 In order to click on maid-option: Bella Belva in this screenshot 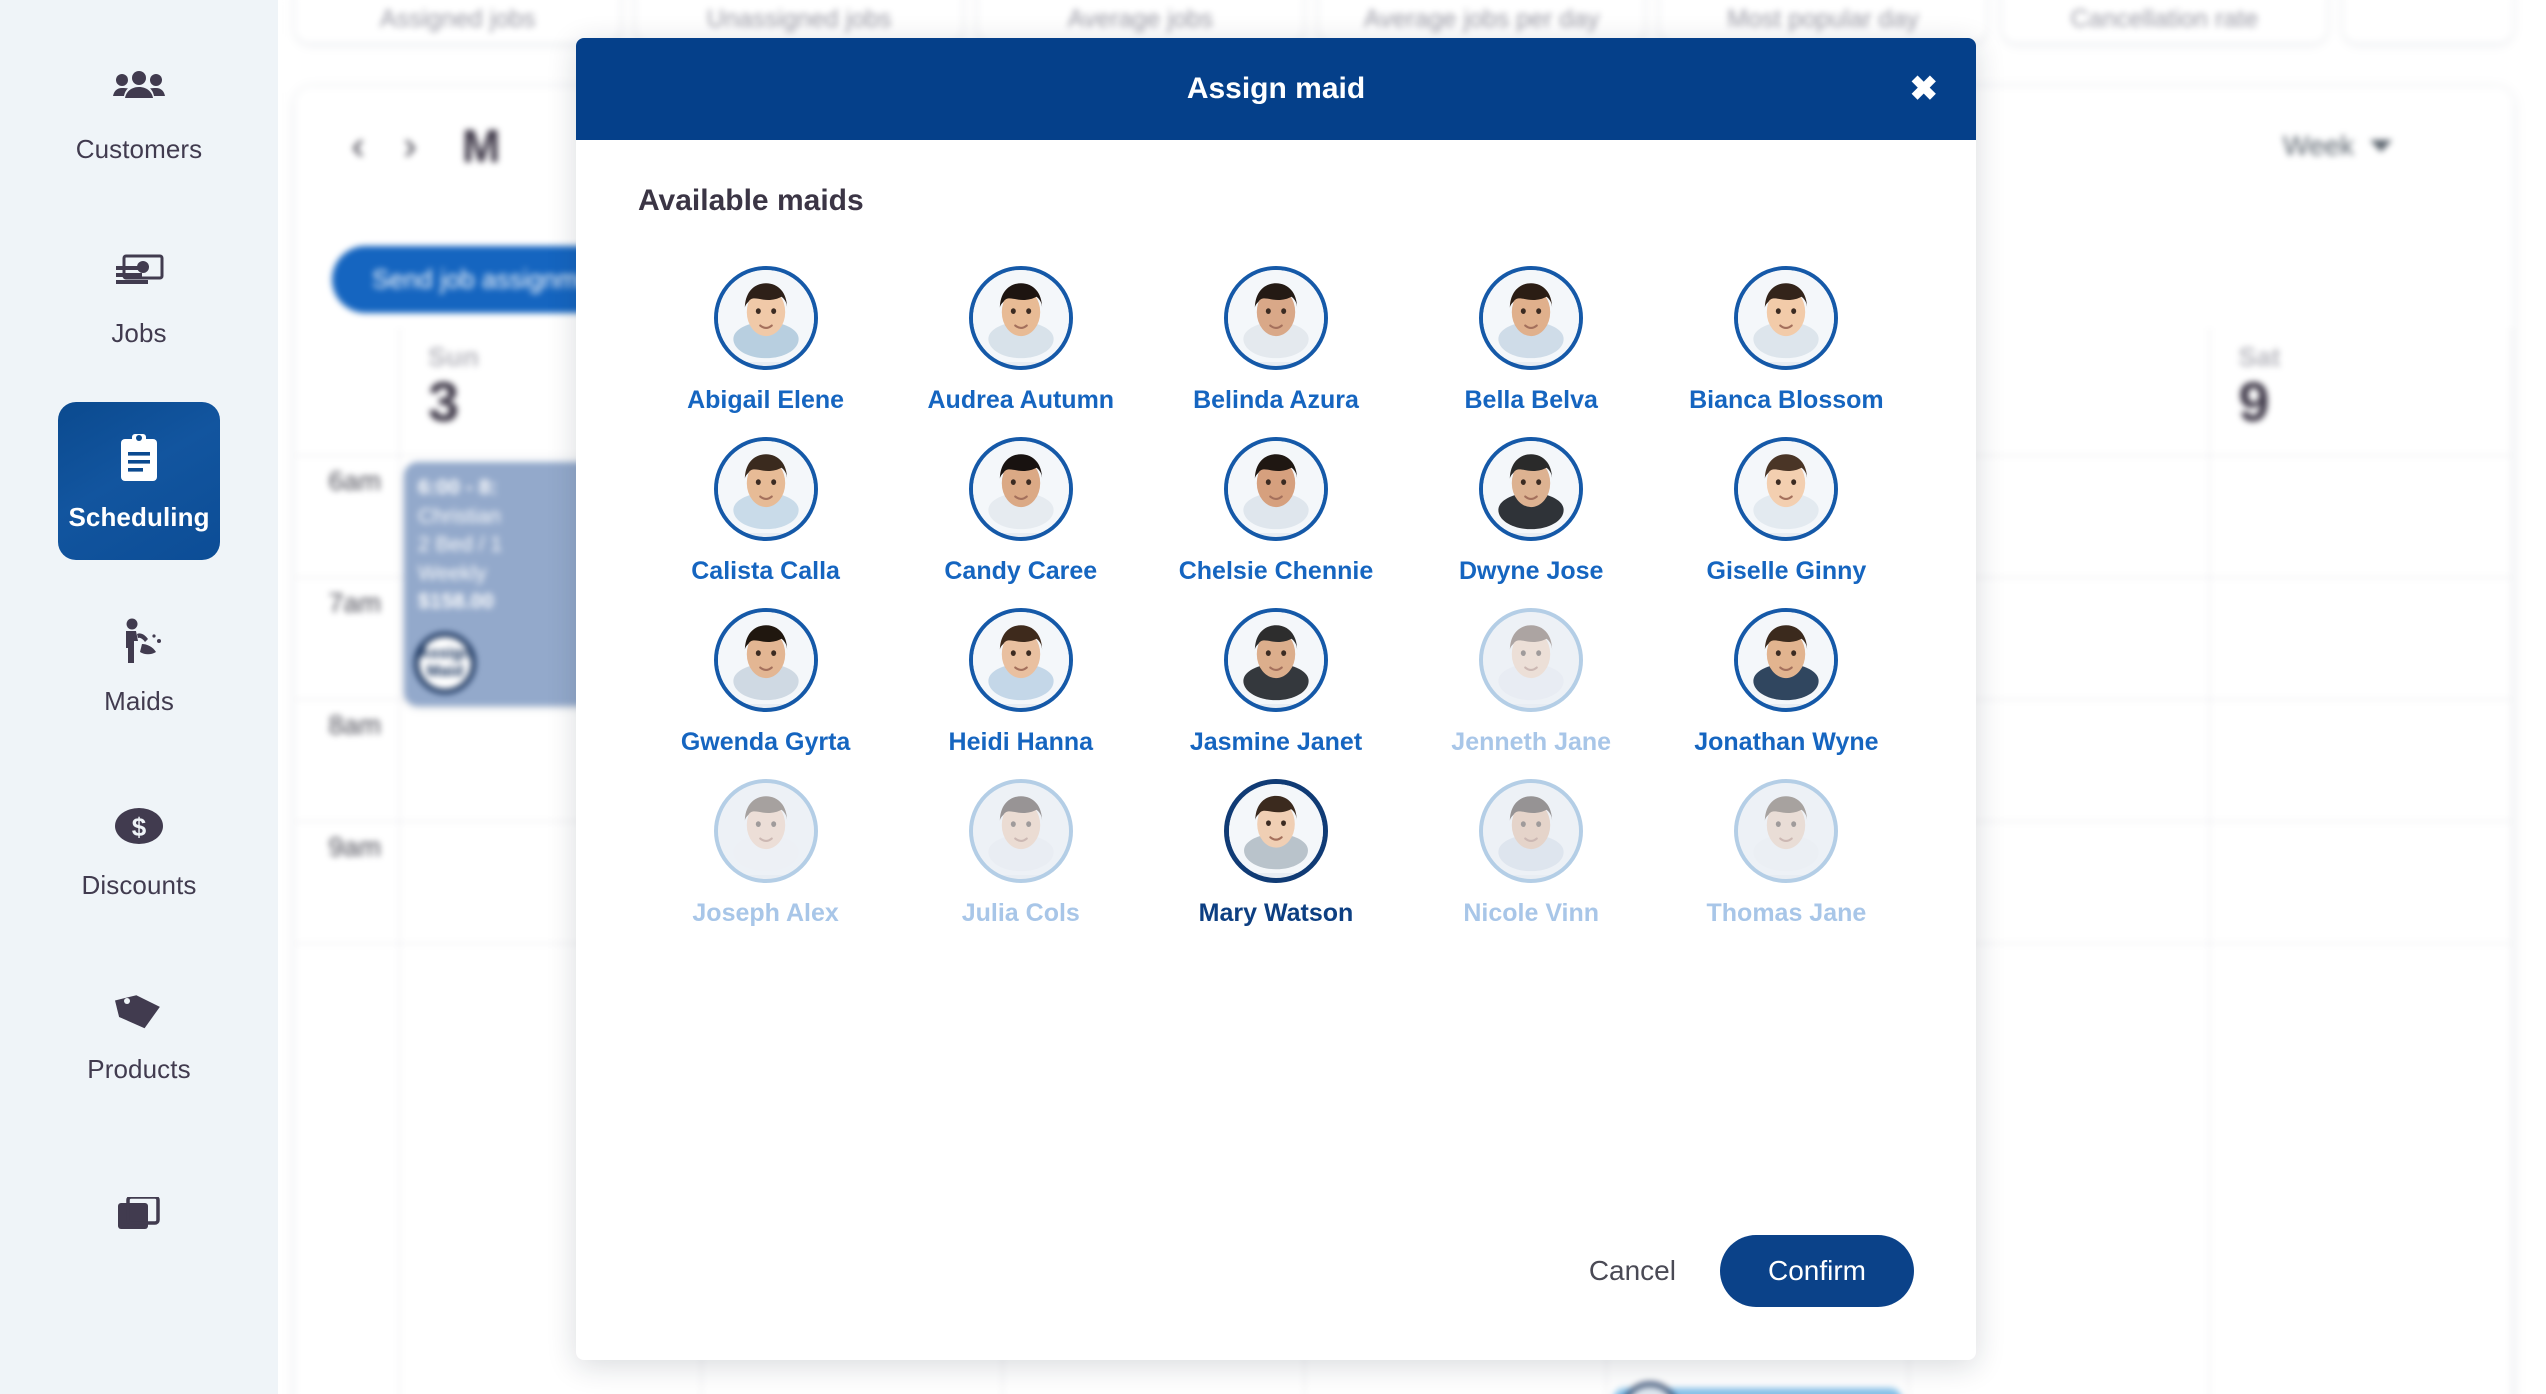, I will do `click(1531, 334)`.